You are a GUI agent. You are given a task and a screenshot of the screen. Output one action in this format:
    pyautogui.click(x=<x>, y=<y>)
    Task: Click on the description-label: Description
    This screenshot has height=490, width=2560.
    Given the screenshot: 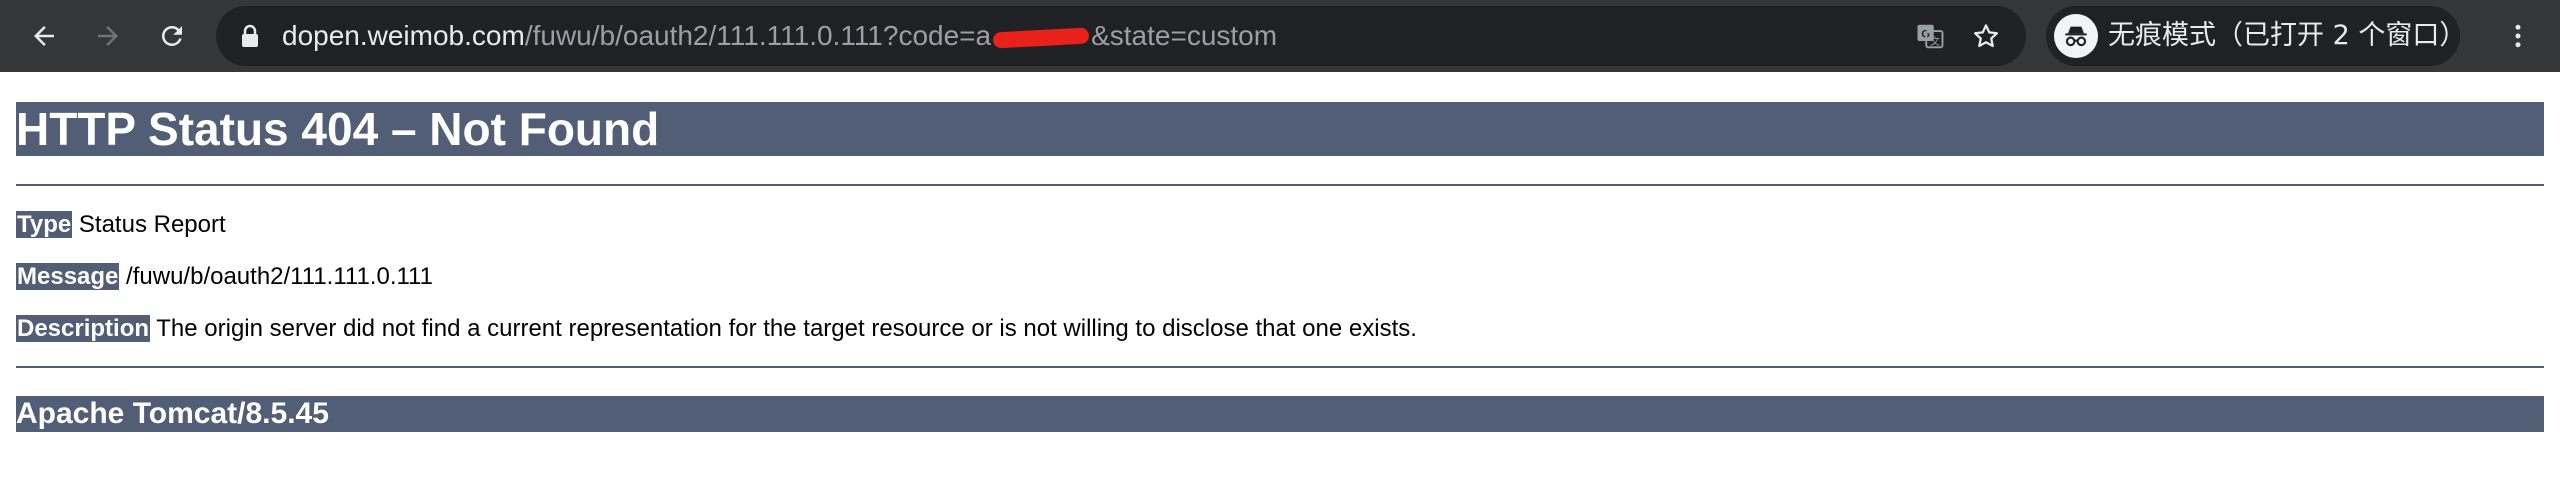 What is the action you would take?
    pyautogui.click(x=83, y=328)
    